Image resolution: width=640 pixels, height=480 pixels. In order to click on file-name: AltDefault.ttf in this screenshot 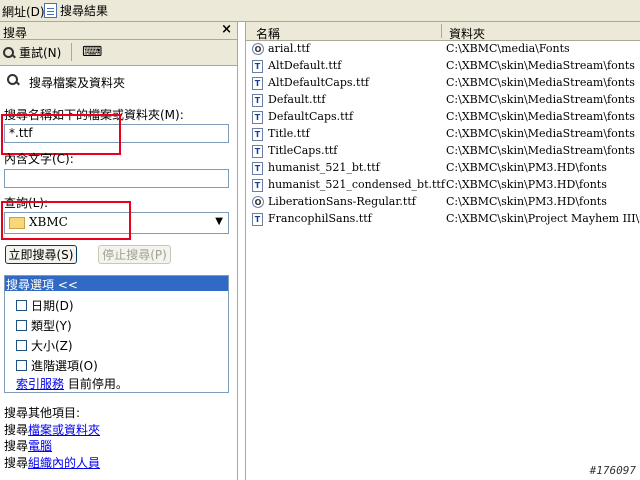, I will do `click(305, 65)`.